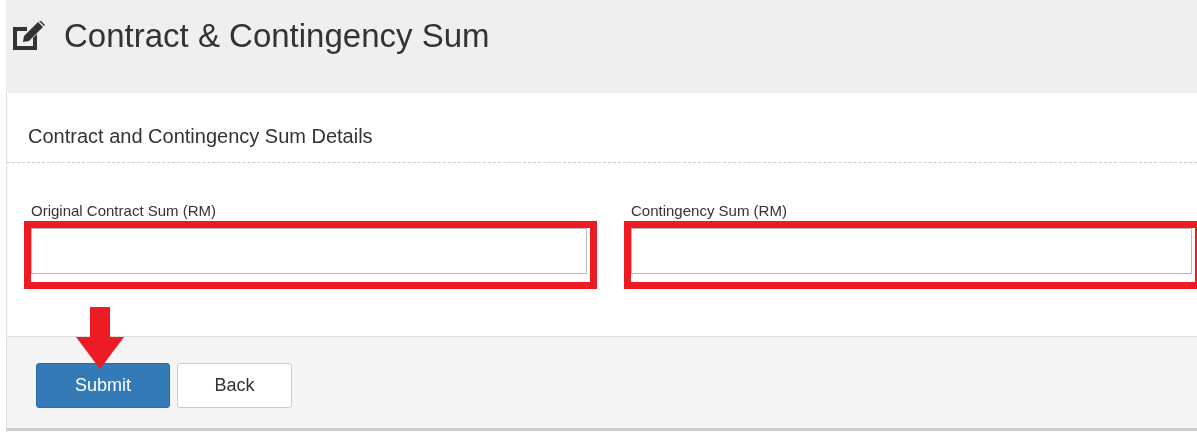 Image resolution: width=1197 pixels, height=437 pixels. I want to click on field-label: Original Contract Sum (RM), so click(124, 211).